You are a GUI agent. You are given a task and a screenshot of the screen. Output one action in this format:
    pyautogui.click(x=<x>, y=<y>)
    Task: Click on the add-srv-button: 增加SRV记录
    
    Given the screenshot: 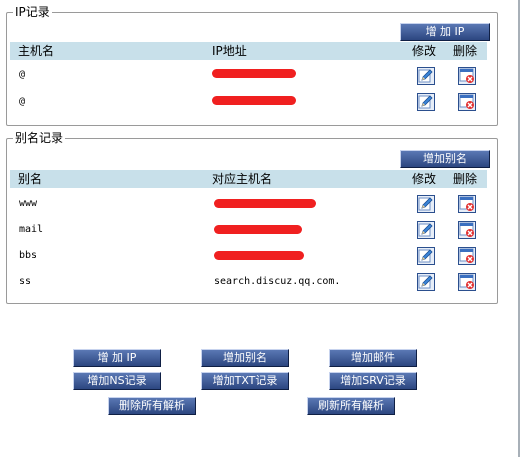 What is the action you would take?
    pyautogui.click(x=373, y=381)
    